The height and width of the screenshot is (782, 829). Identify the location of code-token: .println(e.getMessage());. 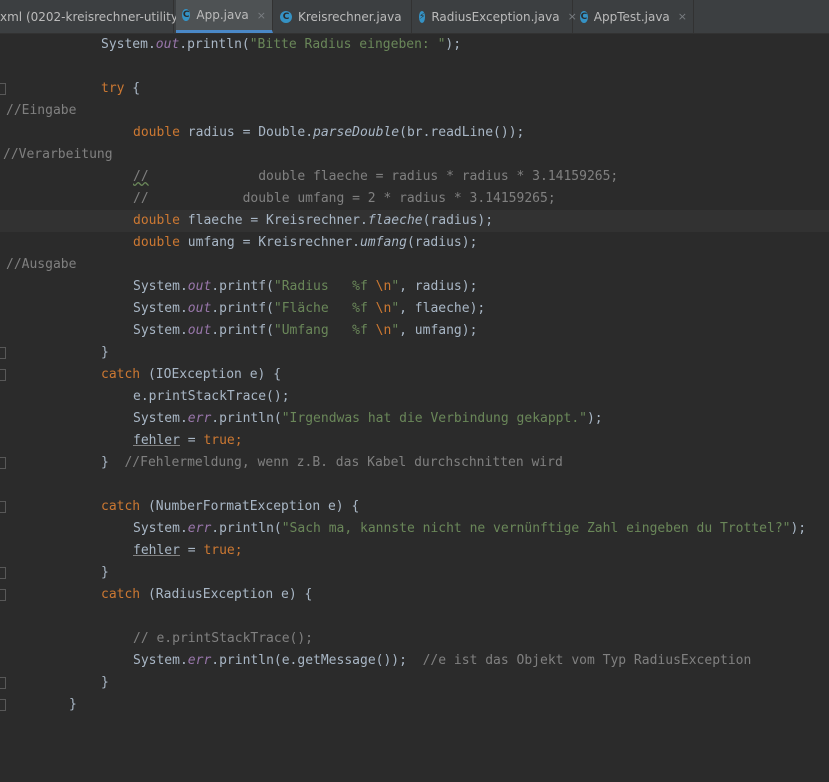
(317, 660).